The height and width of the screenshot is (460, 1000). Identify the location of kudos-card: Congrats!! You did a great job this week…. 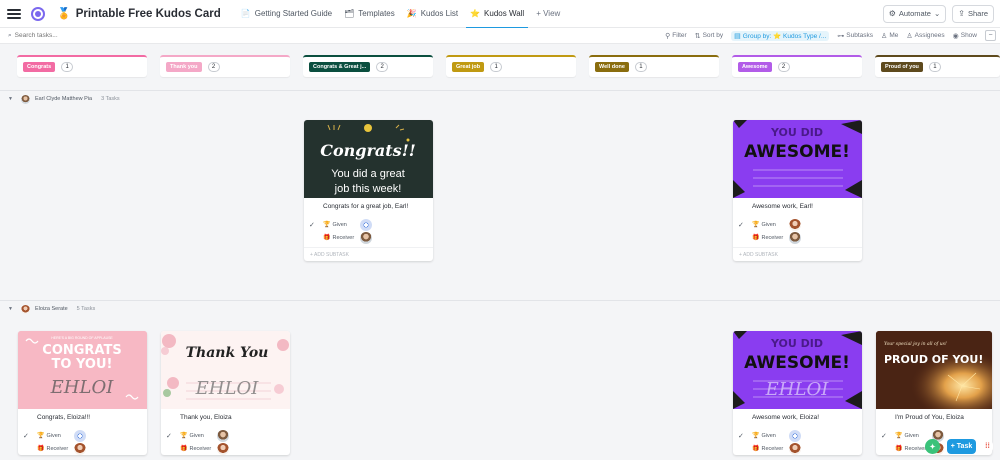
(368, 190).